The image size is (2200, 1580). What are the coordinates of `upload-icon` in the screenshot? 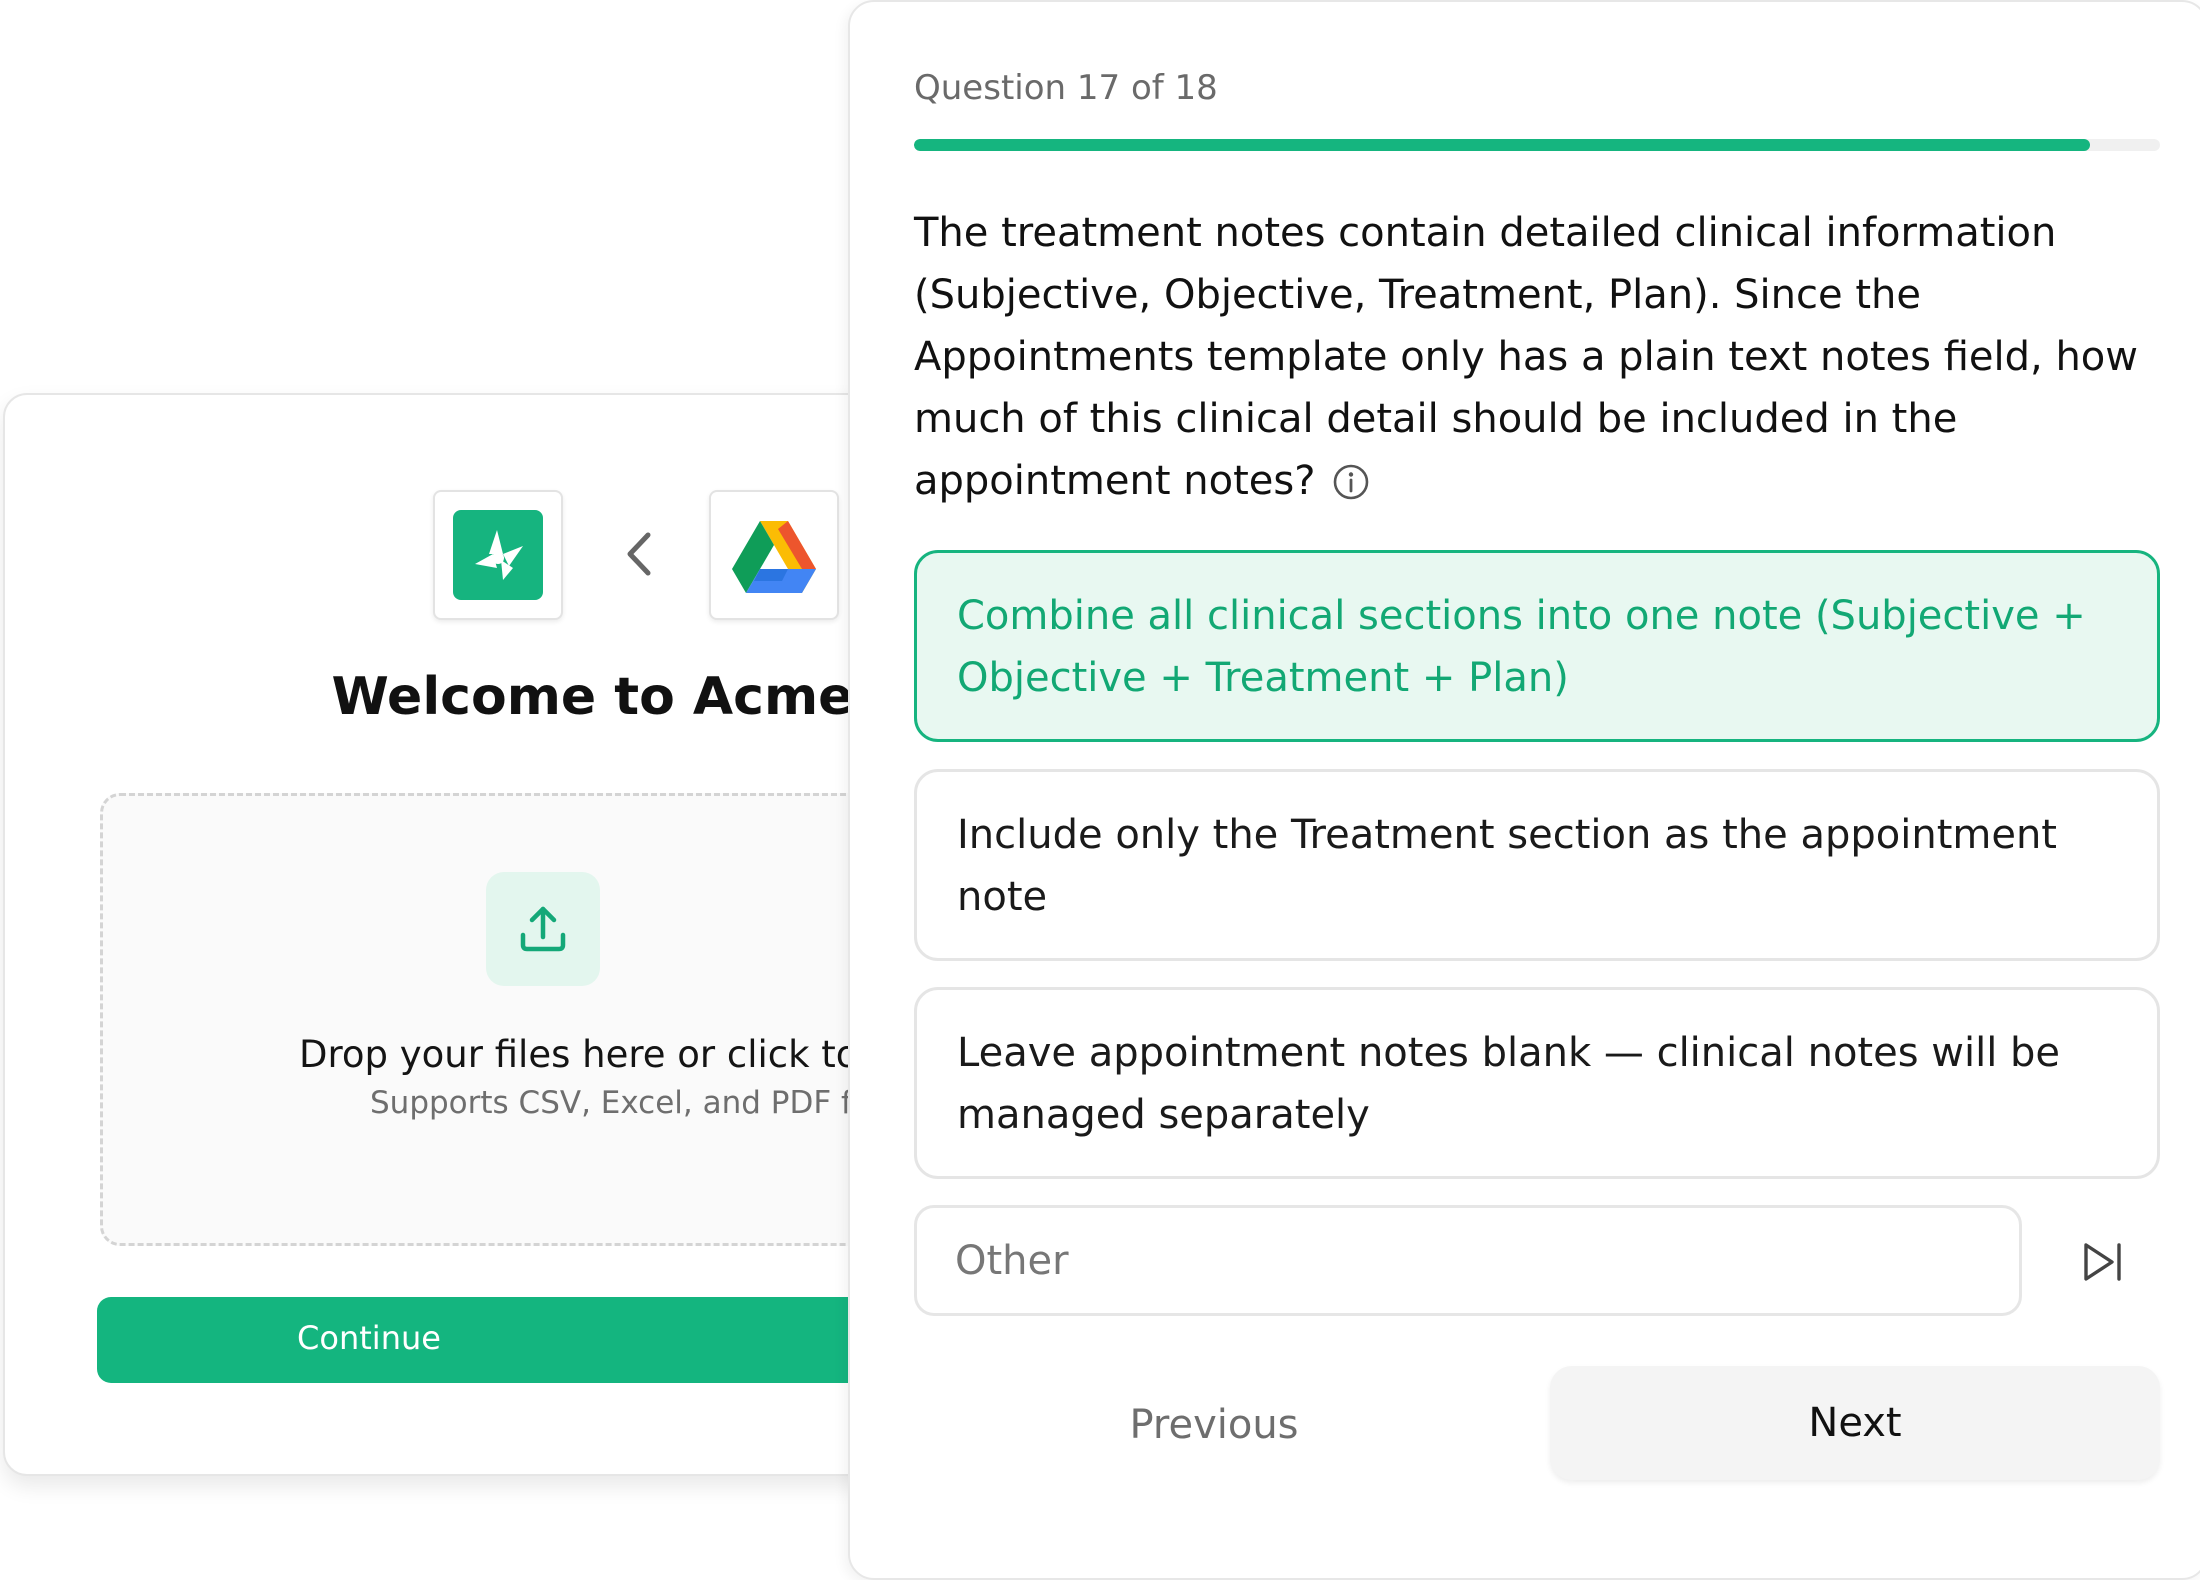 It's located at (543, 929).